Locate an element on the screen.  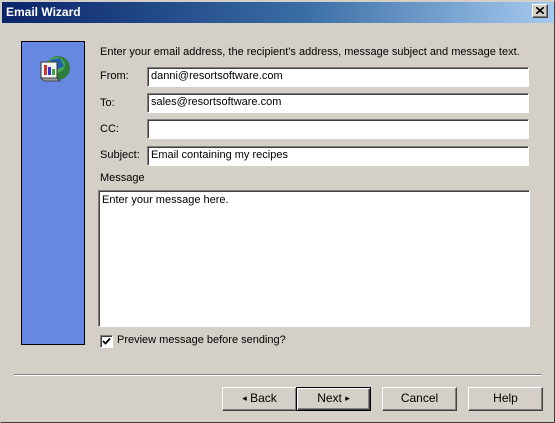
preview-checkbox is located at coordinates (106, 341).